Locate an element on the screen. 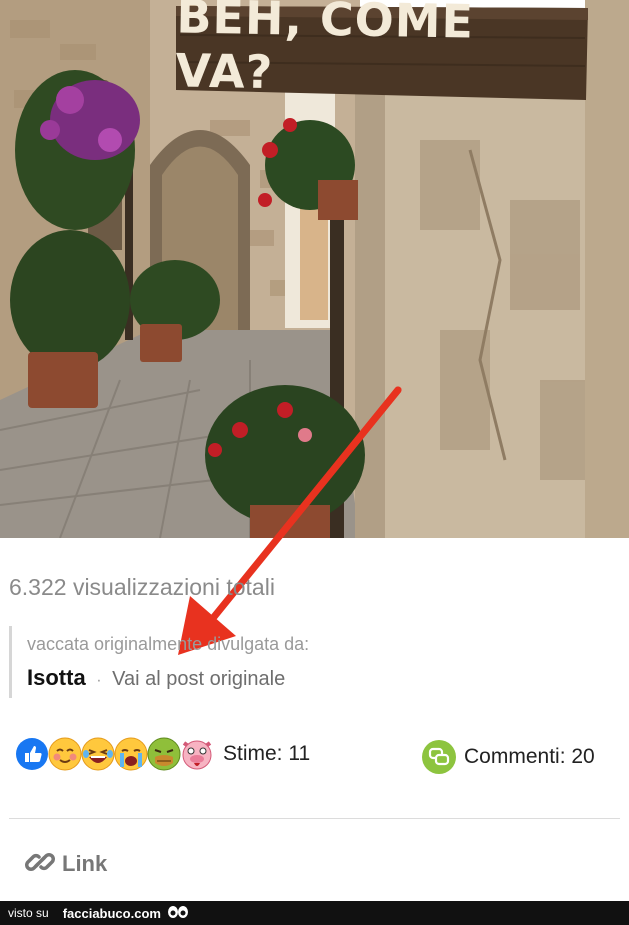 Image resolution: width=629 pixels, height=925 pixels. thumbs-up-icon is located at coordinates (32, 754).